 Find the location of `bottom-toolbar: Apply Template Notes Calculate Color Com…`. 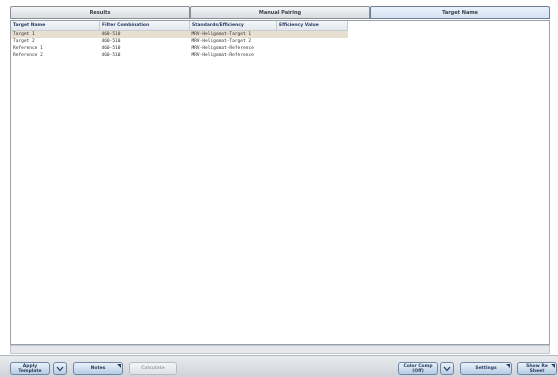

bottom-toolbar: Apply Template Notes Calculate Color Com… is located at coordinates (279, 366).